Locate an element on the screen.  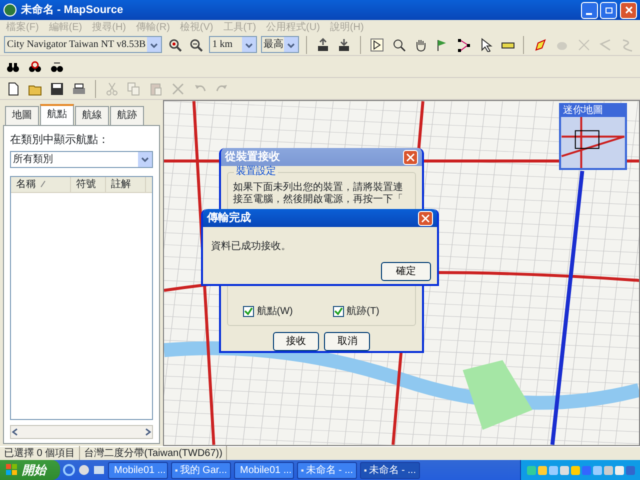
dialog-title: 傳輸完成 is located at coordinates (229, 218).